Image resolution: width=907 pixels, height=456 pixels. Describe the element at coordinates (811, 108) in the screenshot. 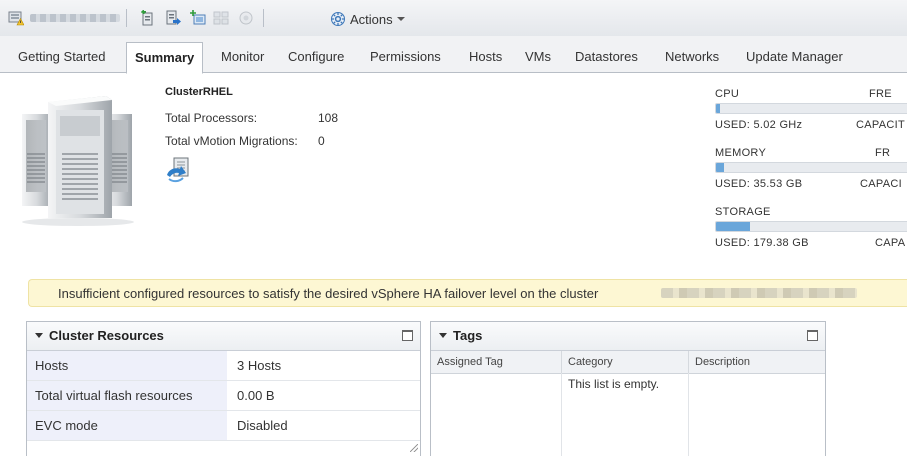

I see `cpu-usage-bar` at that location.